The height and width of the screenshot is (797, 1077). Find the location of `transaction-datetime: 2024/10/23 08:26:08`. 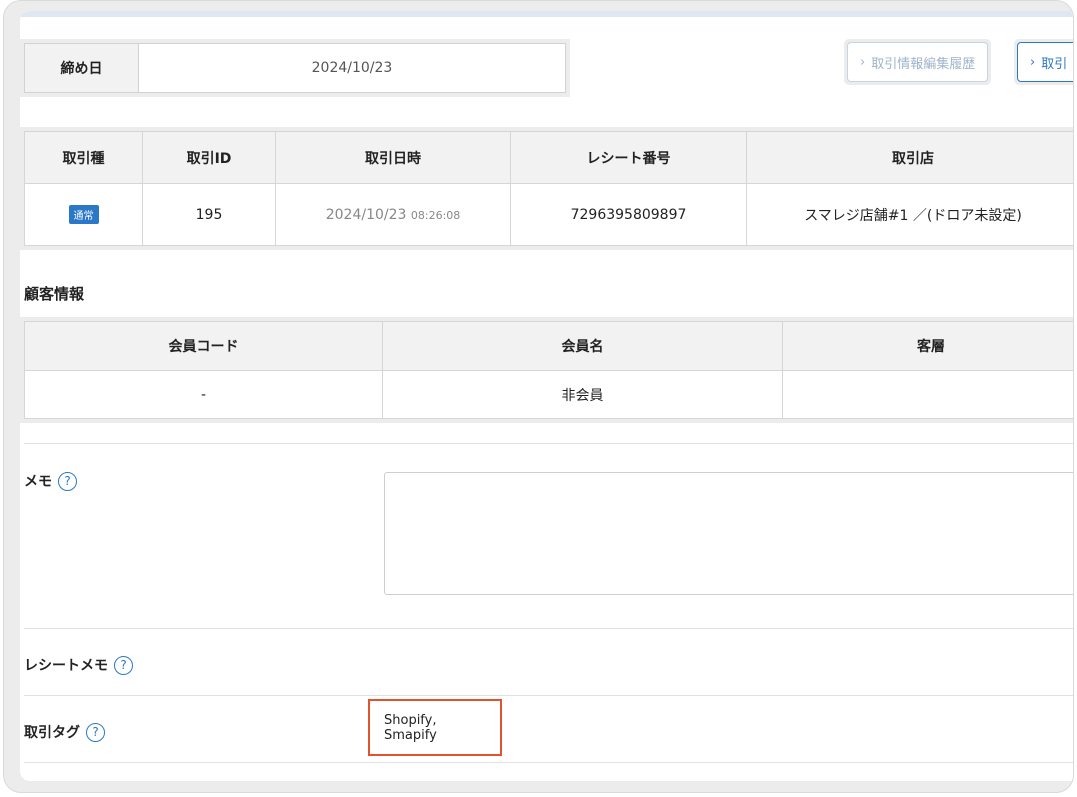

transaction-datetime: 2024/10/23 08:26:08 is located at coordinates (393, 214).